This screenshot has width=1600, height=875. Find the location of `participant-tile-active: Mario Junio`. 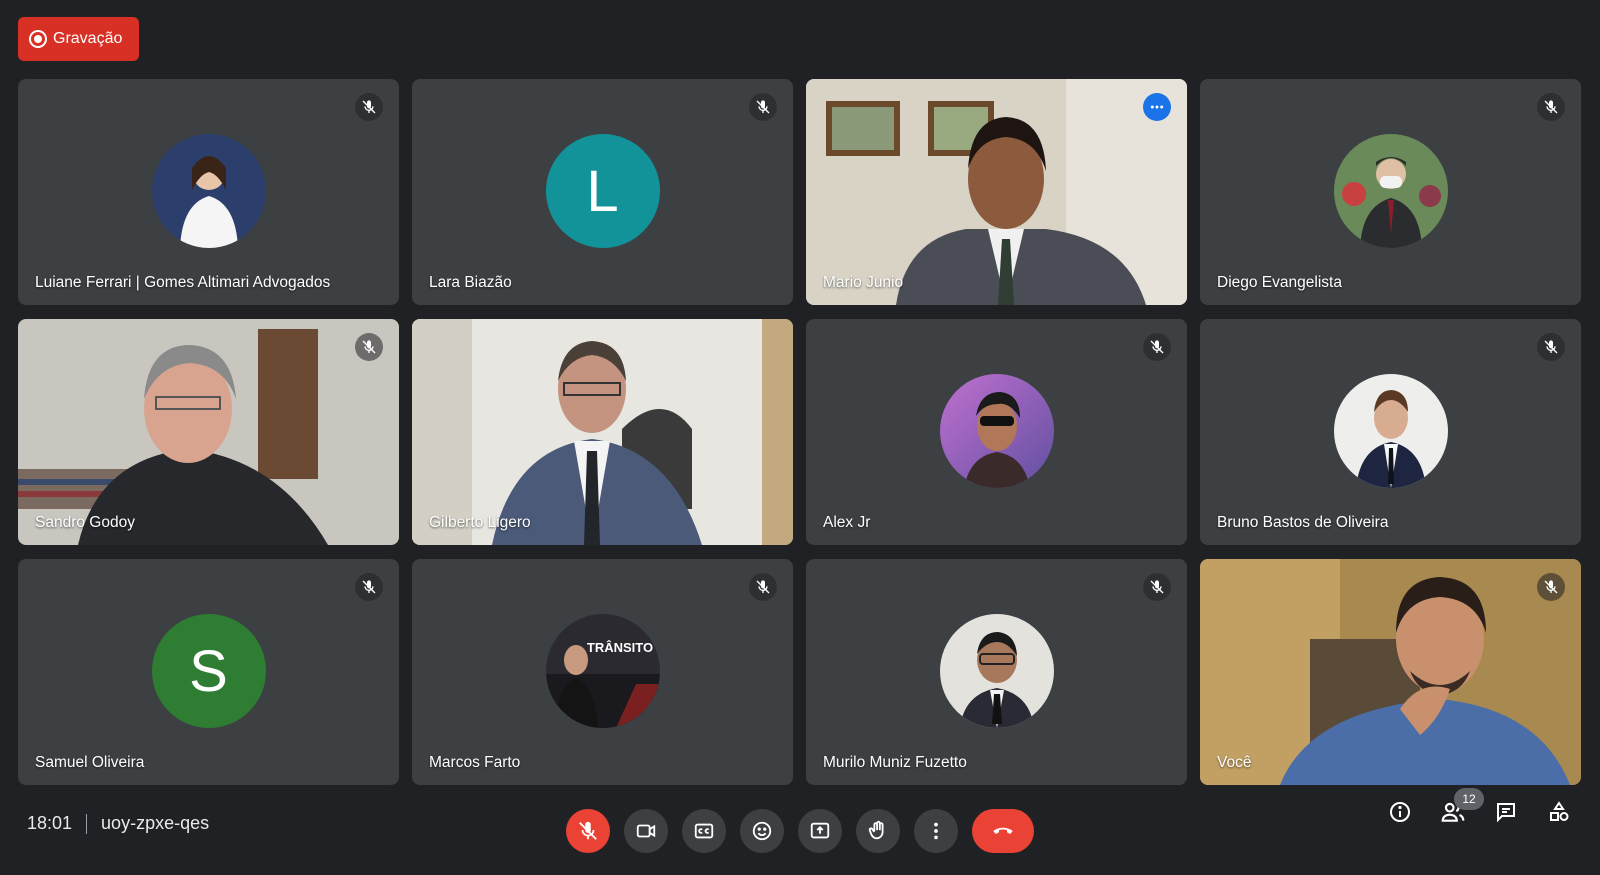

participant-tile-active: Mario Junio is located at coordinates (996, 192).